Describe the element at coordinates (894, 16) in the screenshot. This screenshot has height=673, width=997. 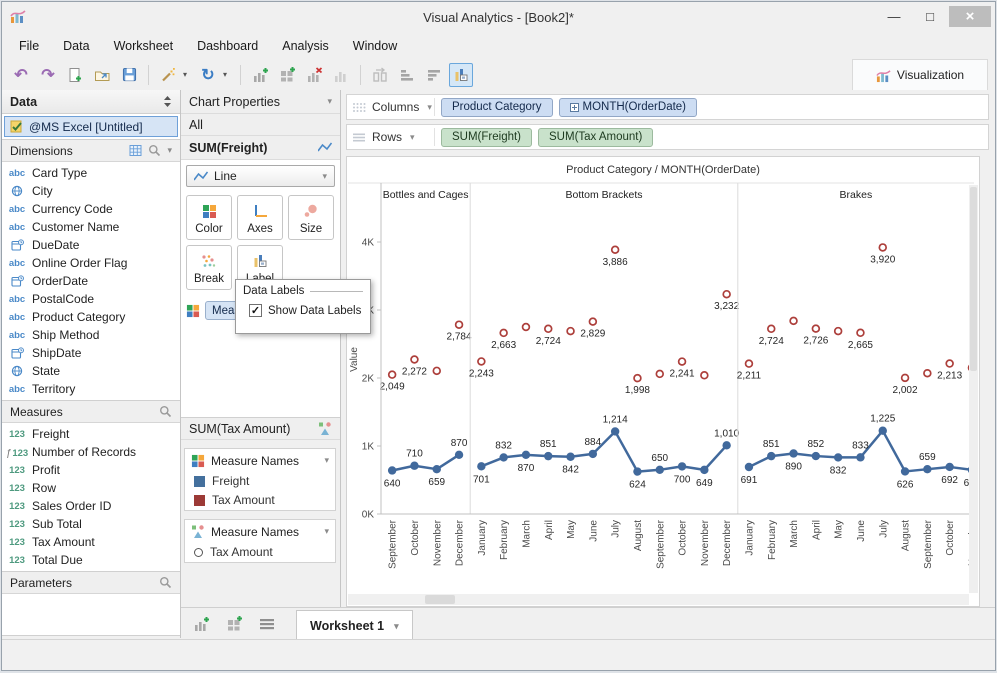
I see `minimize-button: —` at that location.